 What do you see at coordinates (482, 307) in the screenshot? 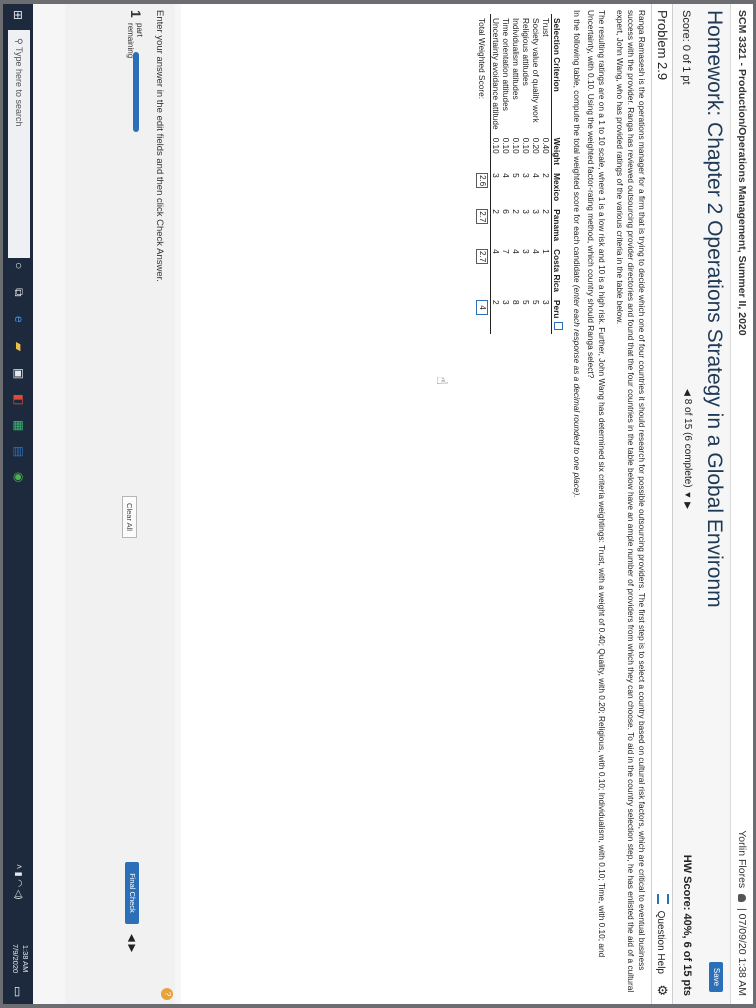
I see `peru-total-input: 4` at bounding box center [482, 307].